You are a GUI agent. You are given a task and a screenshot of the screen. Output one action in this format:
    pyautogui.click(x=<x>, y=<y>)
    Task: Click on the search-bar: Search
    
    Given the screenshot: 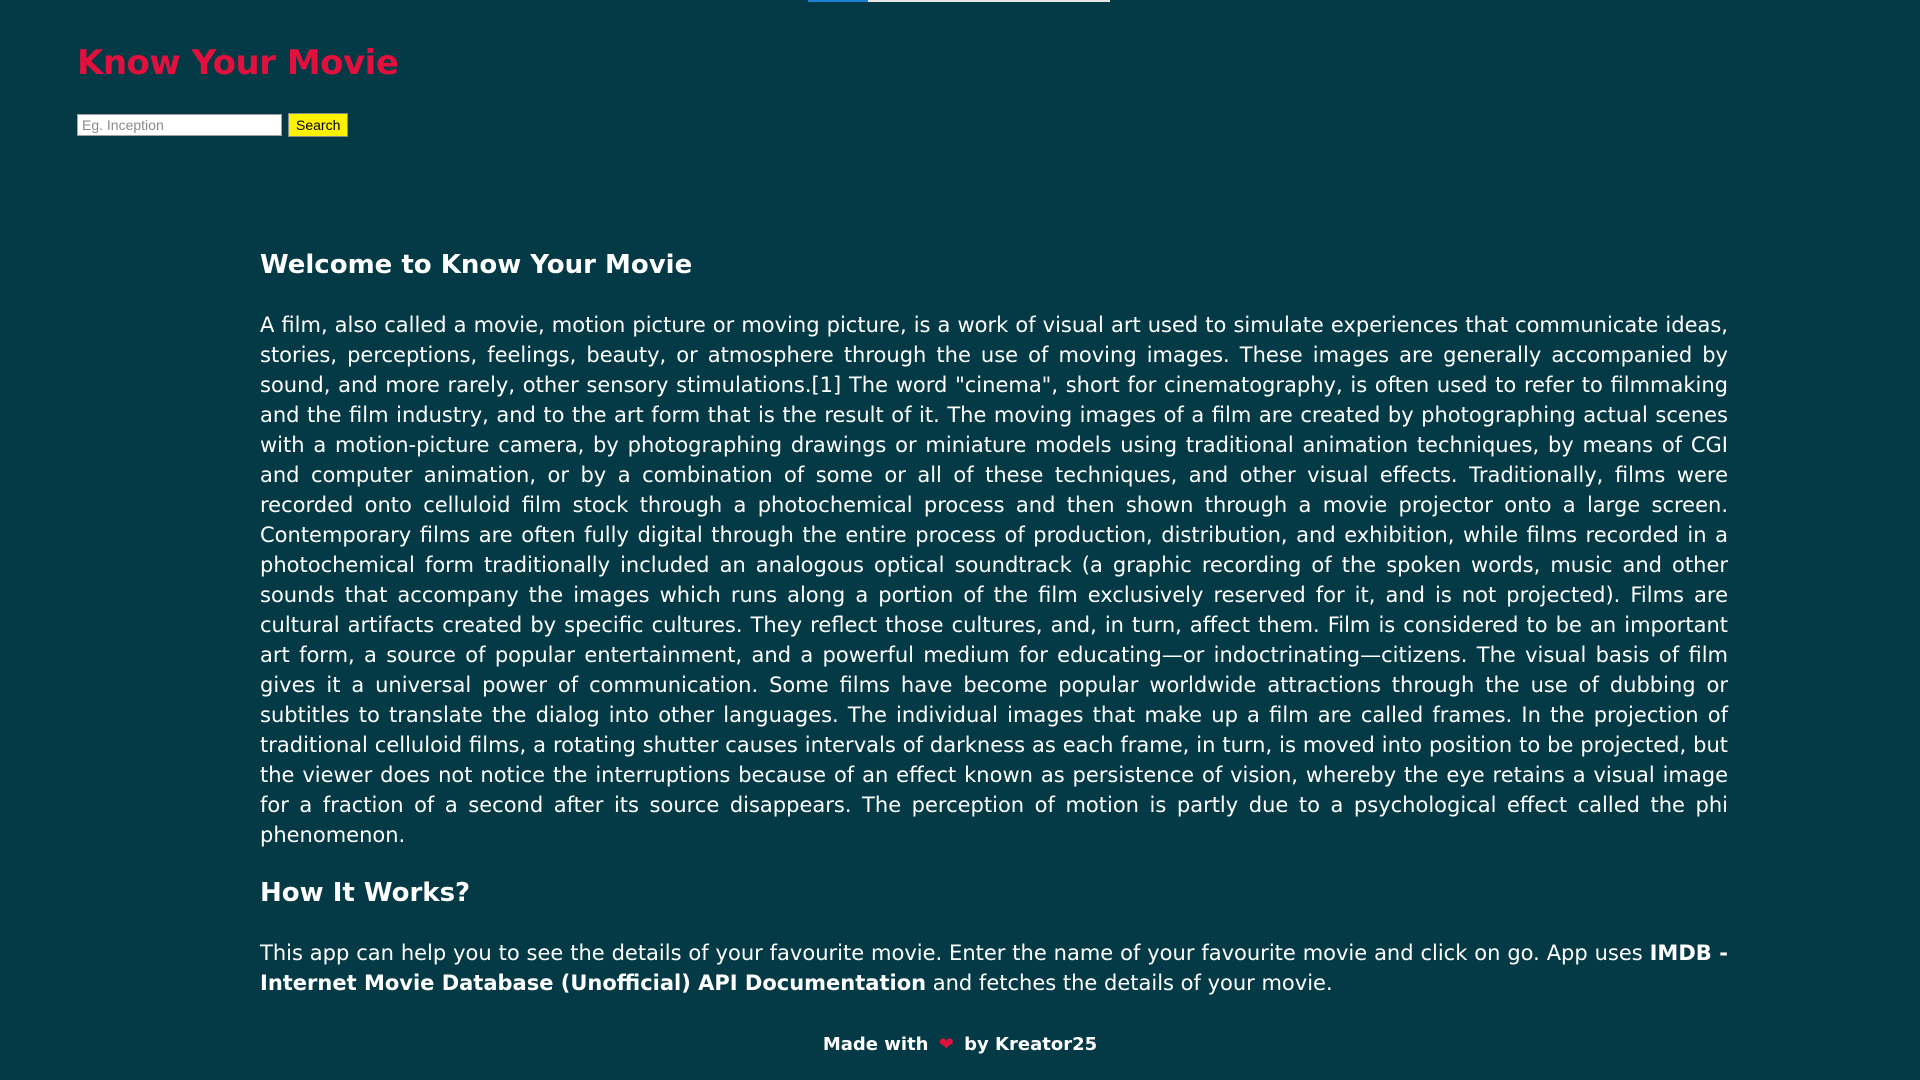 What is the action you would take?
    pyautogui.click(x=213, y=125)
    